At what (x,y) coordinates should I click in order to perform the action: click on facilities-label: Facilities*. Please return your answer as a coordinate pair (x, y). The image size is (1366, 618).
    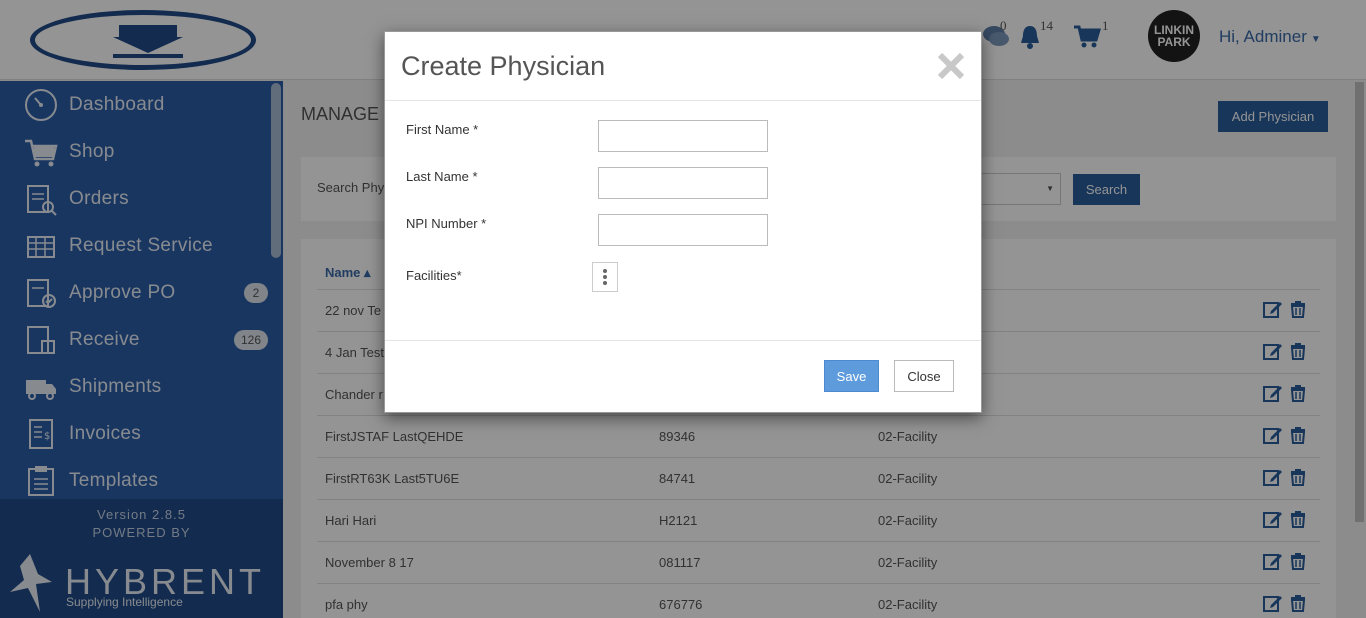
    Looking at the image, I should click on (434, 275).